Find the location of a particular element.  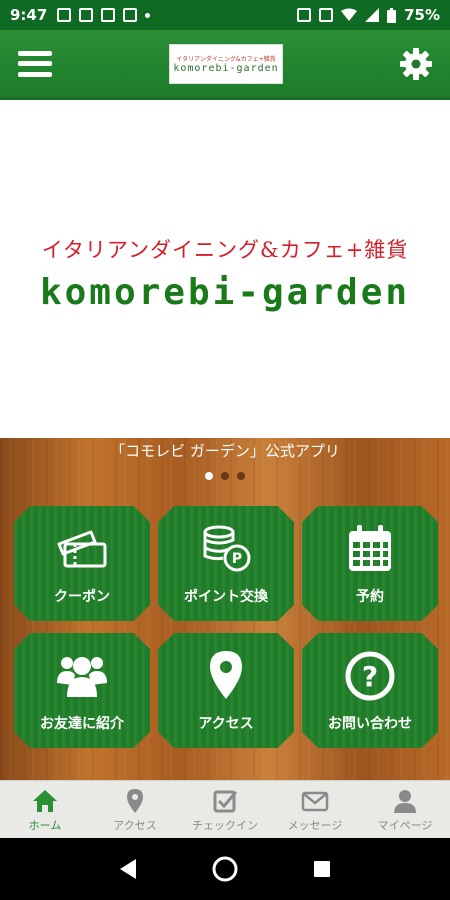

nav-checkin: チェックイン is located at coordinates (225, 809).